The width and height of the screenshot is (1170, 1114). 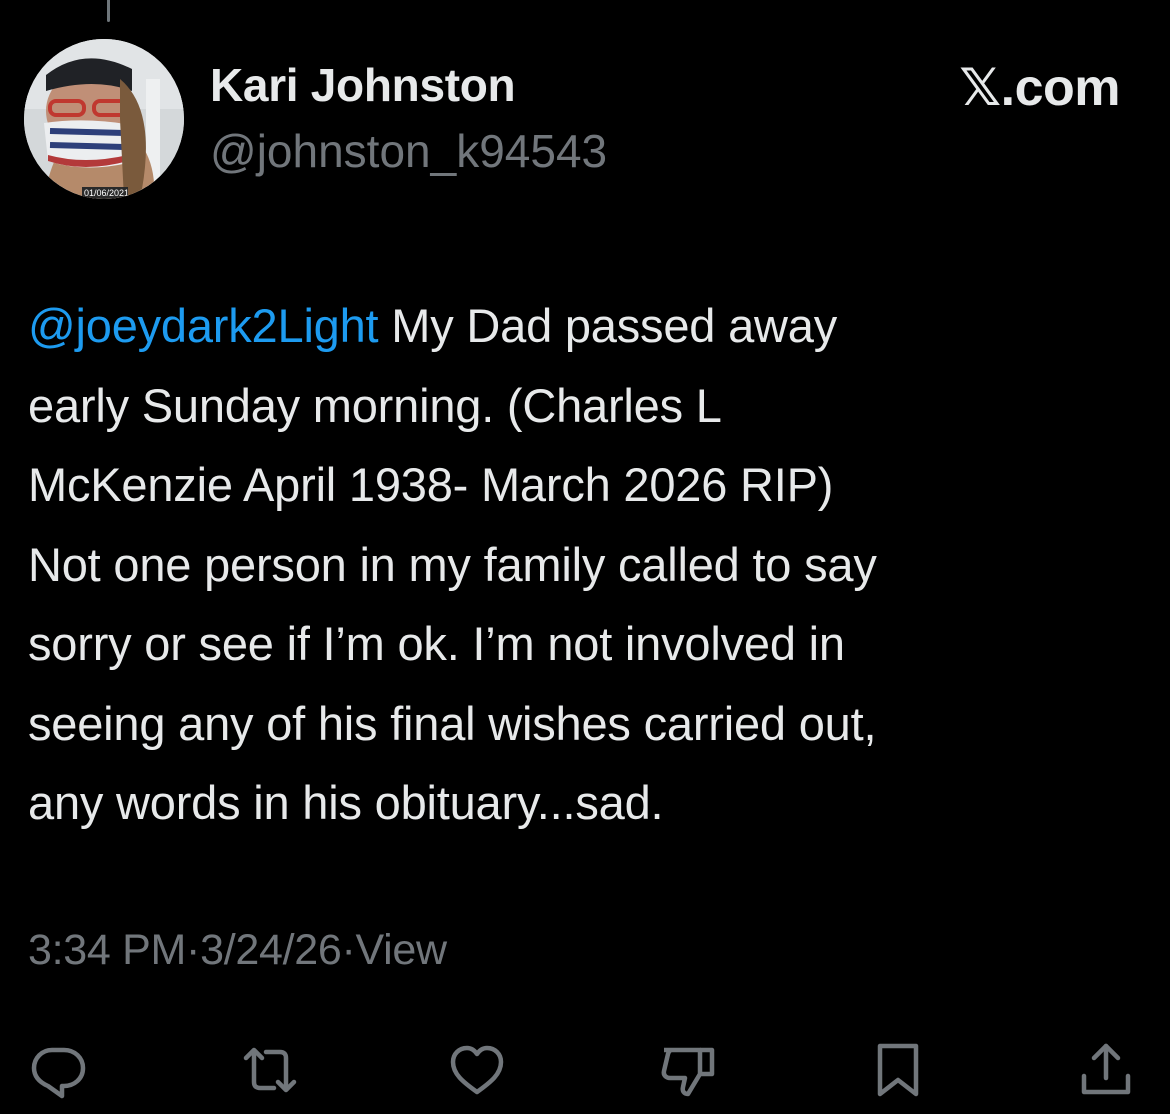 What do you see at coordinates (271, 950) in the screenshot?
I see `tweet-date: 3/24/26` at bounding box center [271, 950].